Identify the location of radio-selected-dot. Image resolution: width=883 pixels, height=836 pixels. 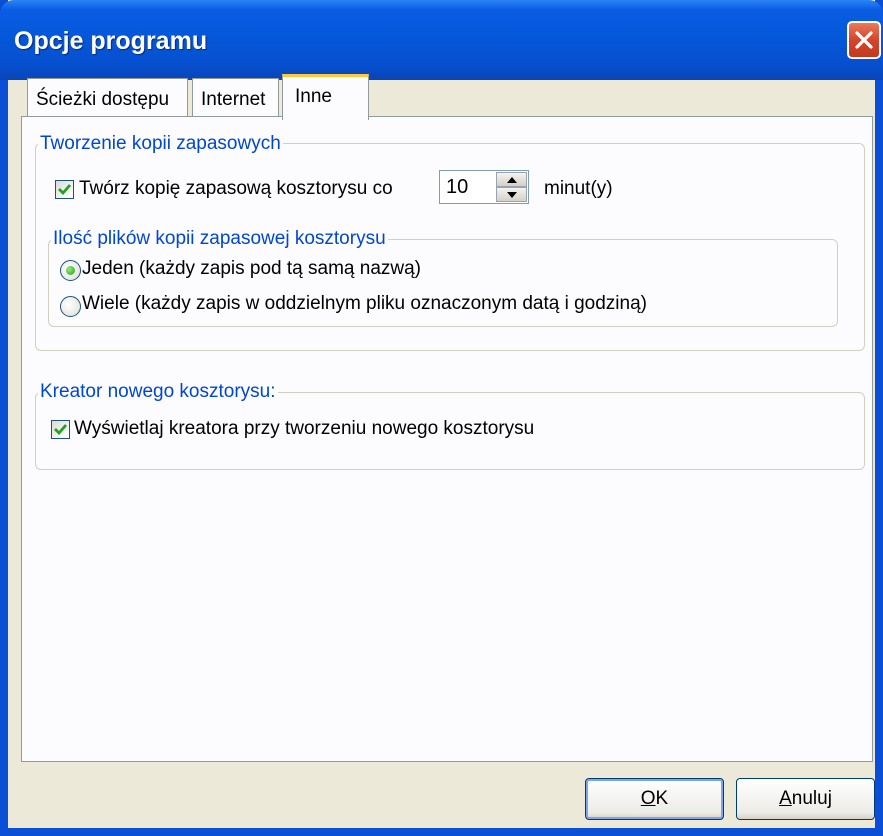
(70, 270).